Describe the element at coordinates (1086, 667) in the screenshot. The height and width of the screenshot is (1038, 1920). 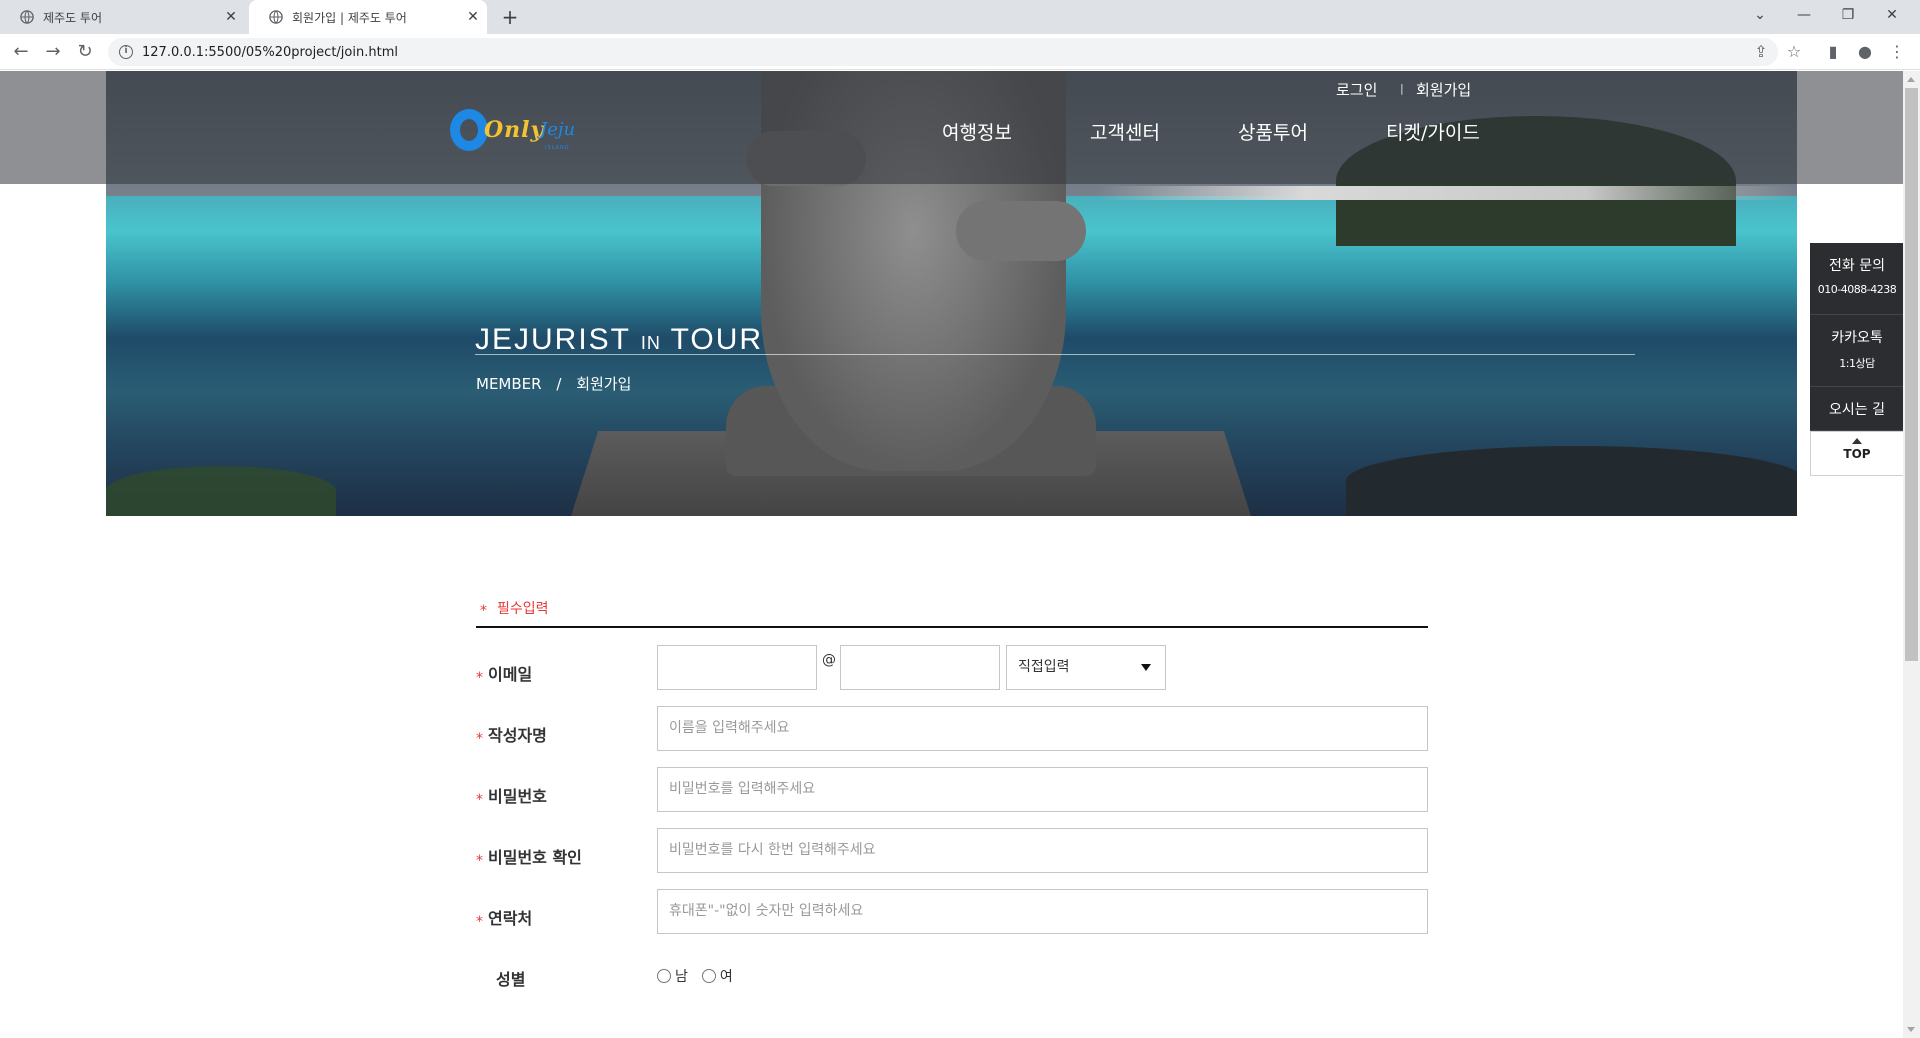
I see `email-domain-select: 직접입력` at that location.